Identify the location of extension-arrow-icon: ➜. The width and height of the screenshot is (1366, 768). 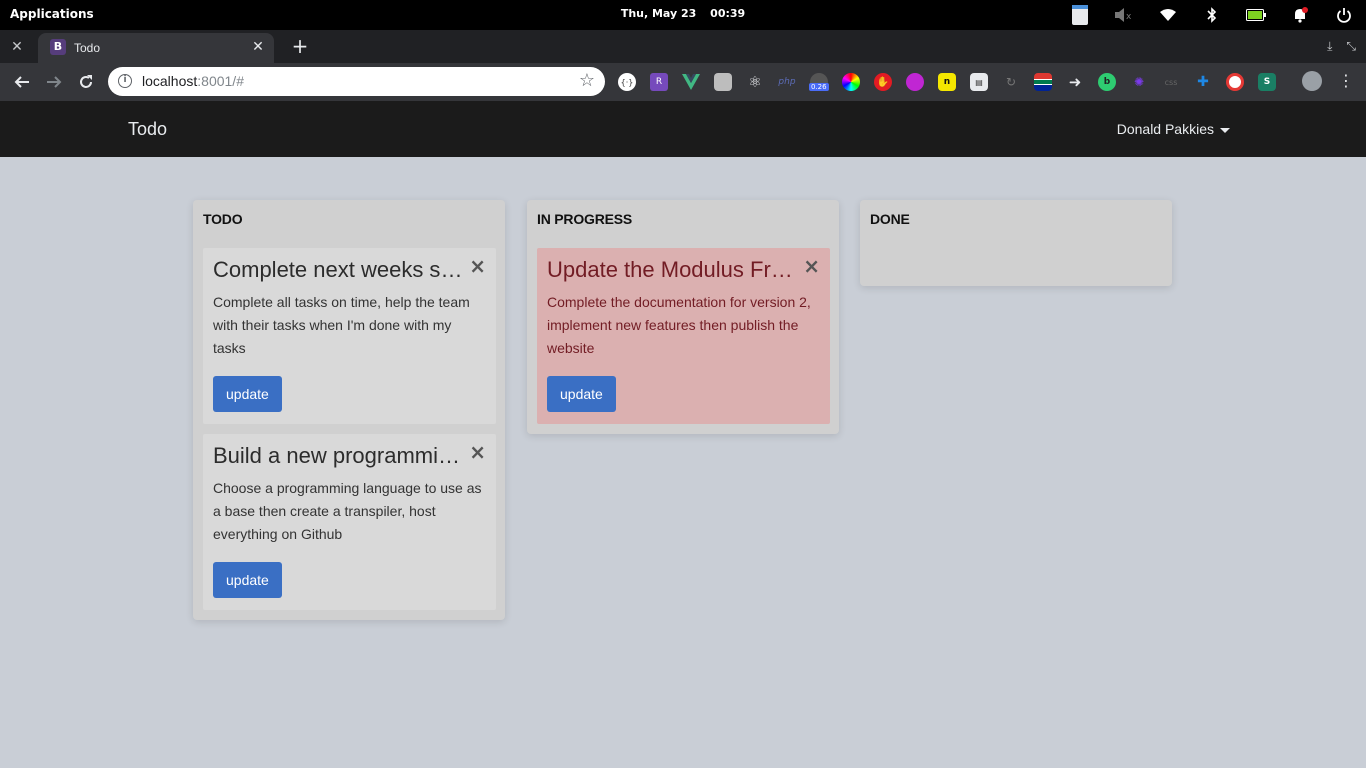
(1075, 82).